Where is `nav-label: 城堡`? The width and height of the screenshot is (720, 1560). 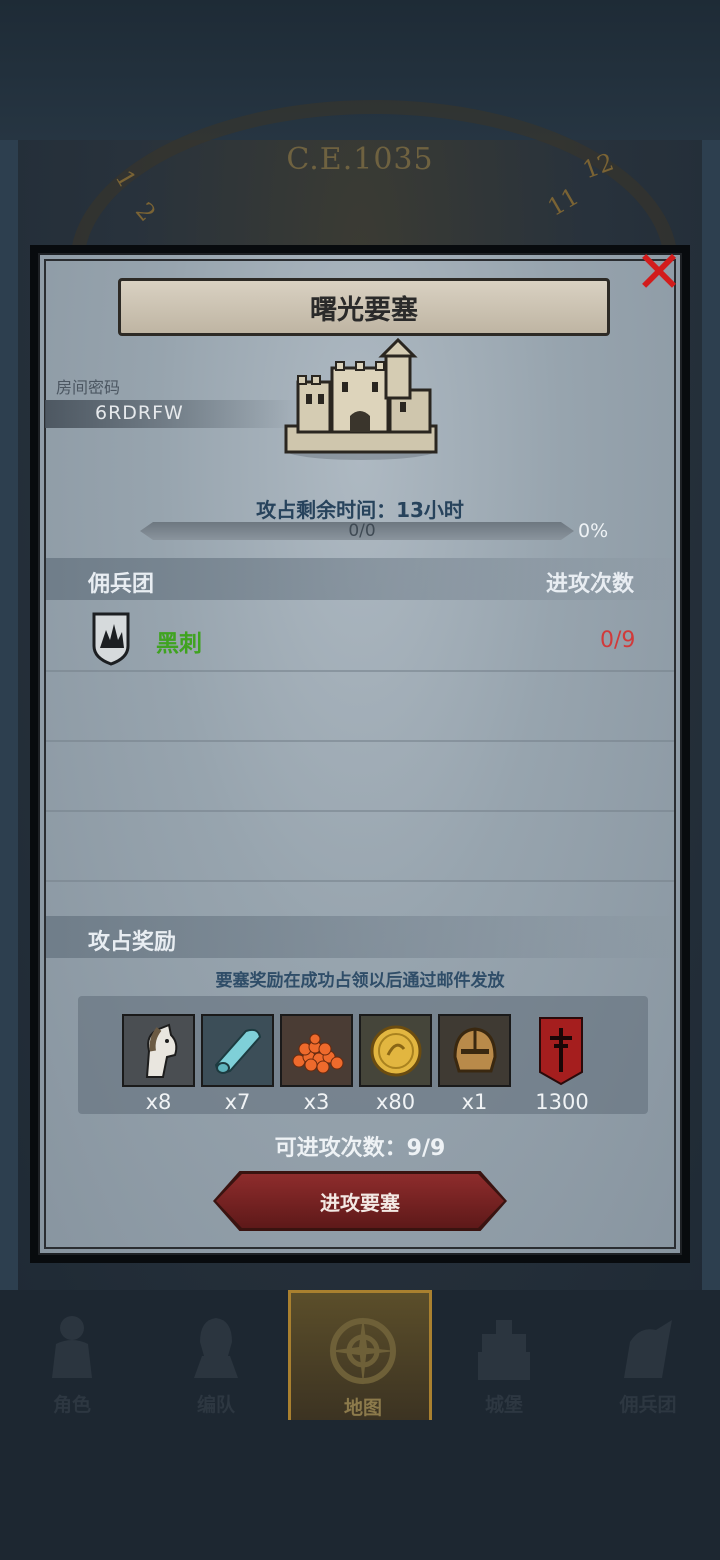 nav-label: 城堡 is located at coordinates (503, 1405).